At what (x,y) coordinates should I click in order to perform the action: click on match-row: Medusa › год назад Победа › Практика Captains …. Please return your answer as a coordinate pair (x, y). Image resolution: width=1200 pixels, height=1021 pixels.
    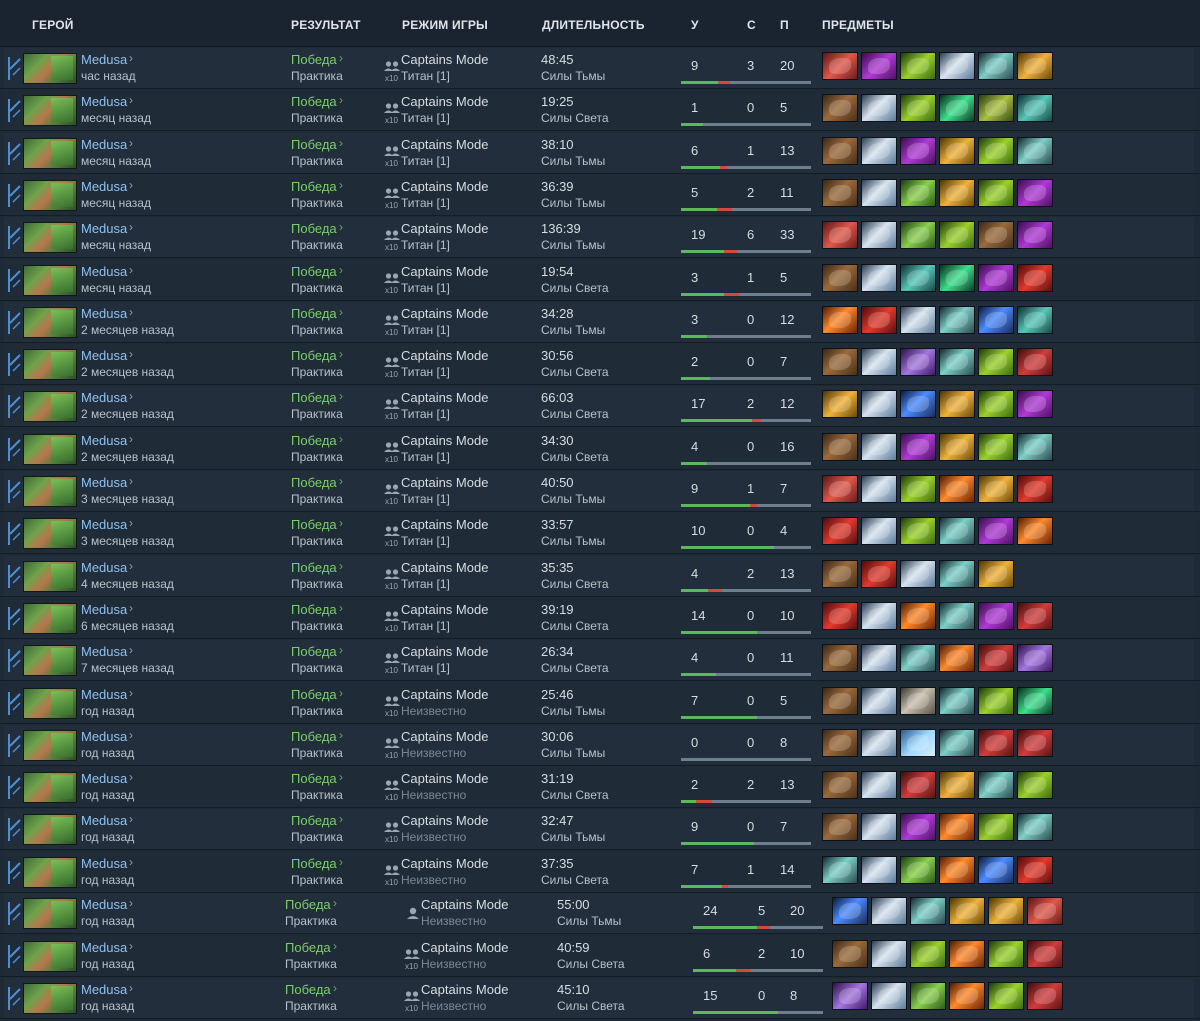
    Looking at the image, I should click on (600, 913).